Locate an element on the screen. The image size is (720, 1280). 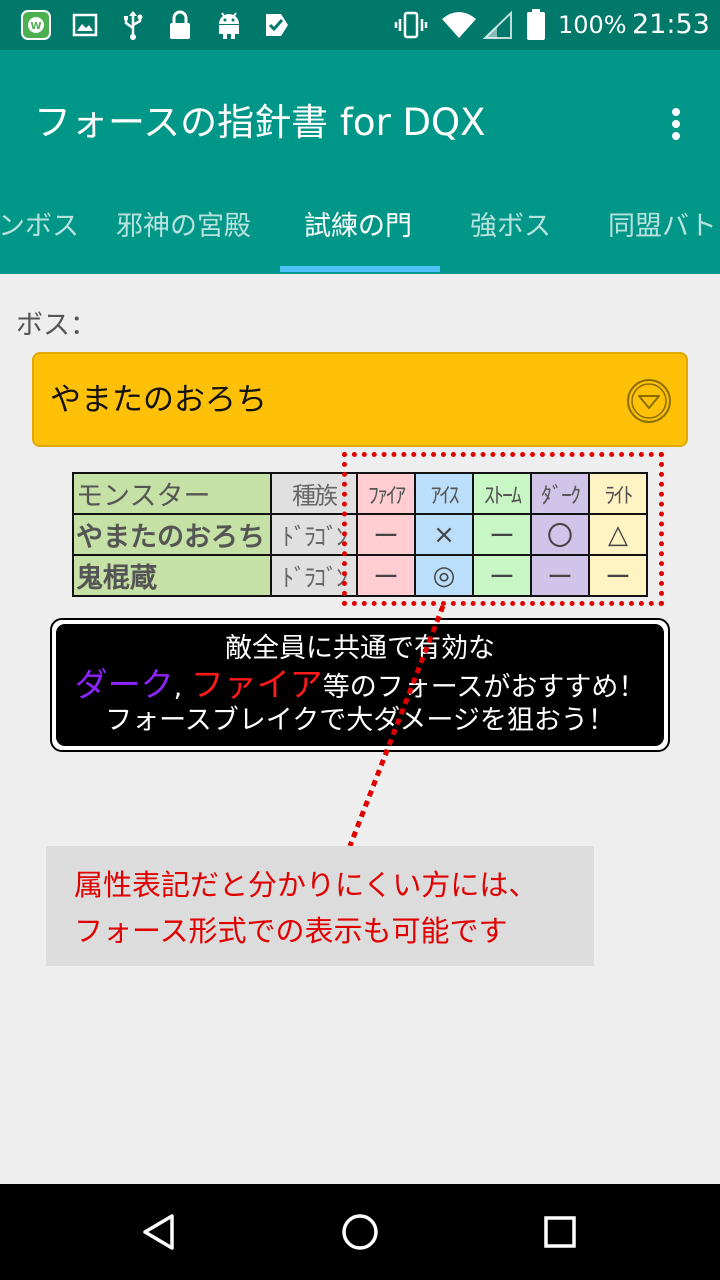
tip-line-1: 敵全員に共通で有効な is located at coordinates (360, 648).